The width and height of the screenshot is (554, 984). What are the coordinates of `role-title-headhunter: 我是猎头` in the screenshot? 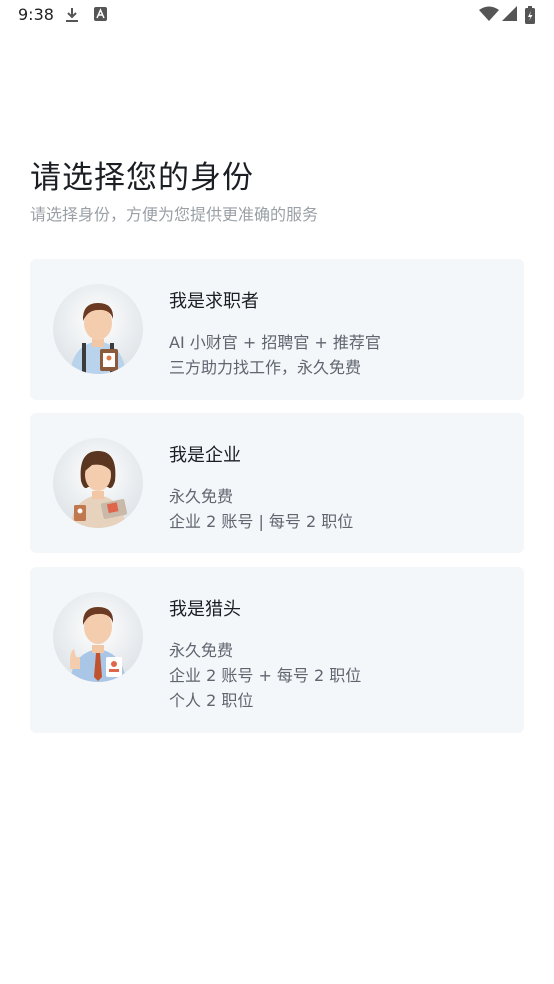 It's located at (205, 609).